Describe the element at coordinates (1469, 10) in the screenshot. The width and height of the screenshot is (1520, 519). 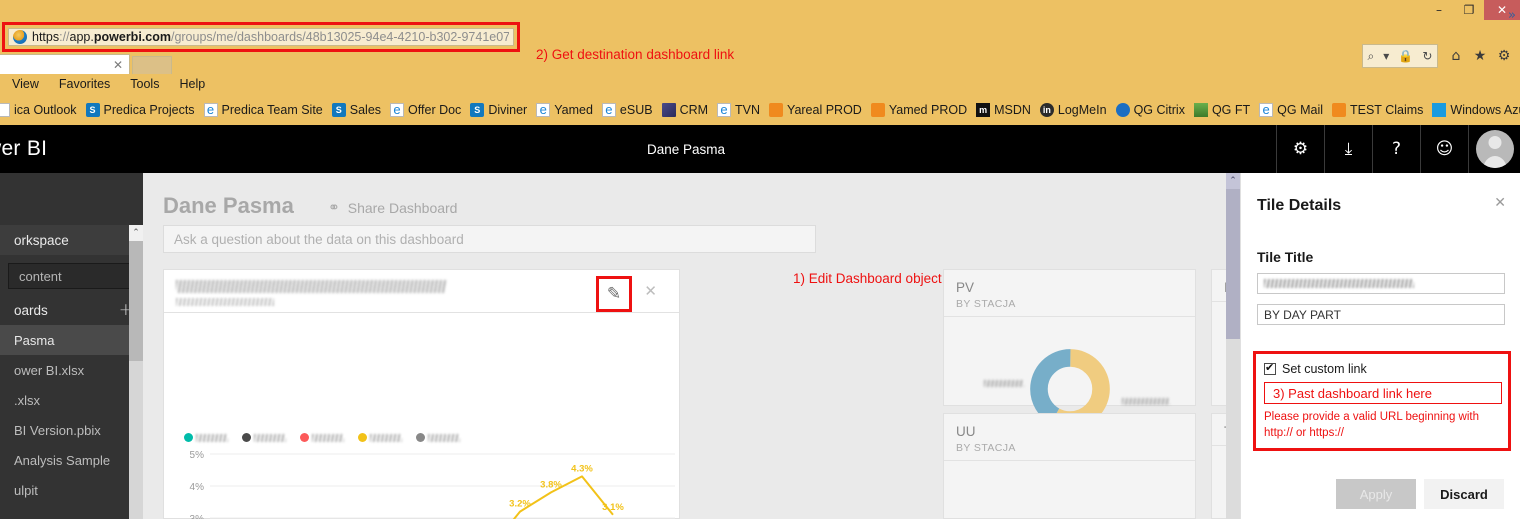
I see `restore-icon: ❐` at that location.